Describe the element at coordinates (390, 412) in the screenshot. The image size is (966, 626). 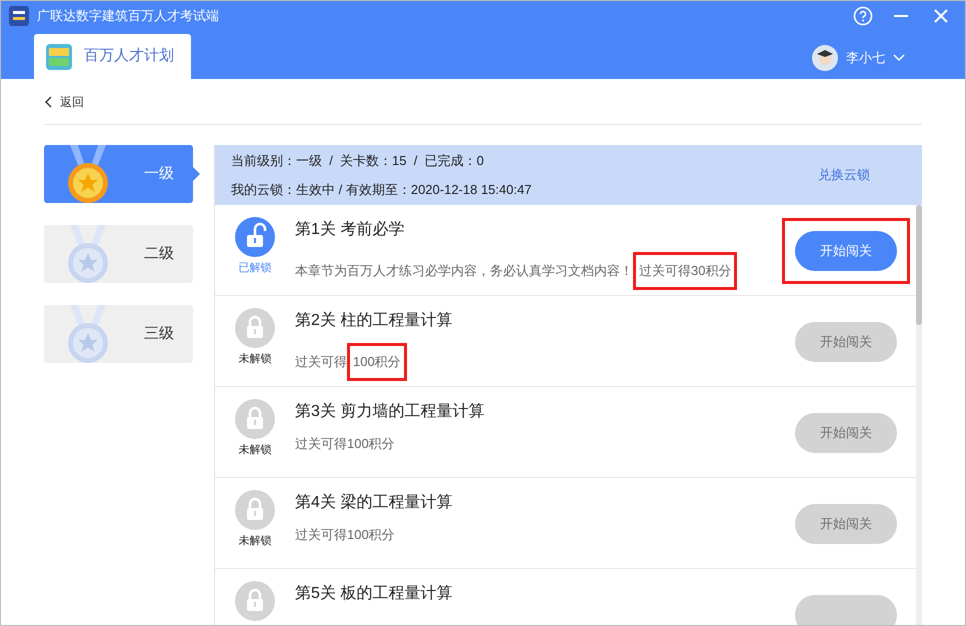
I see `stage-title: 第3关 剪力墙的工程量计算` at that location.